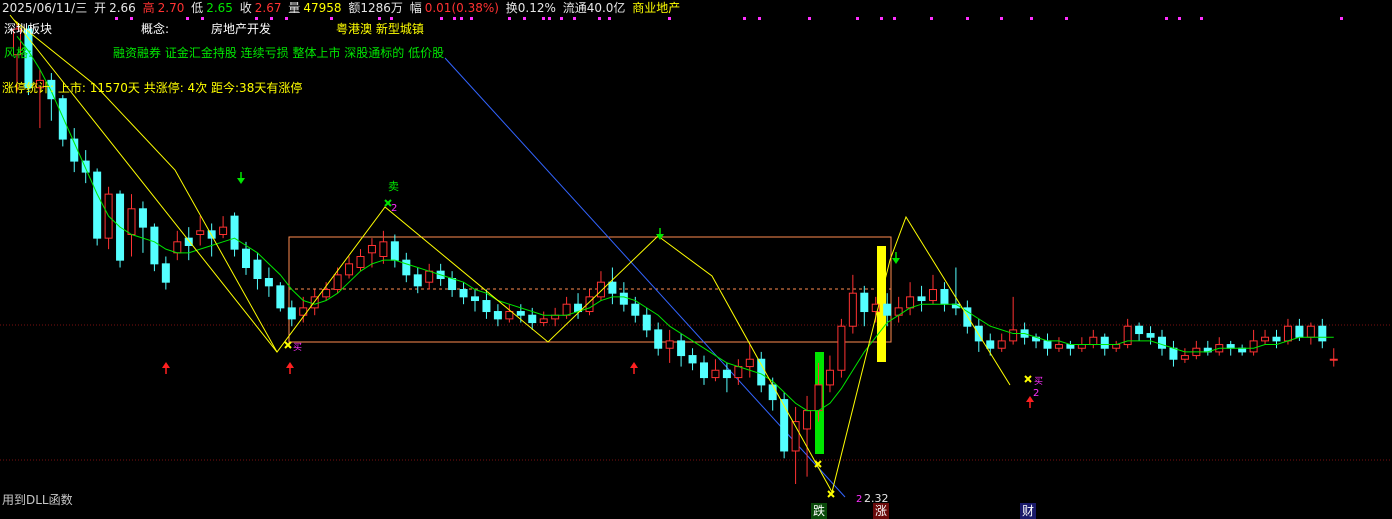 This screenshot has height=519, width=1392. What do you see at coordinates (122, 8) in the screenshot?
I see `open-value: 2.66` at bounding box center [122, 8].